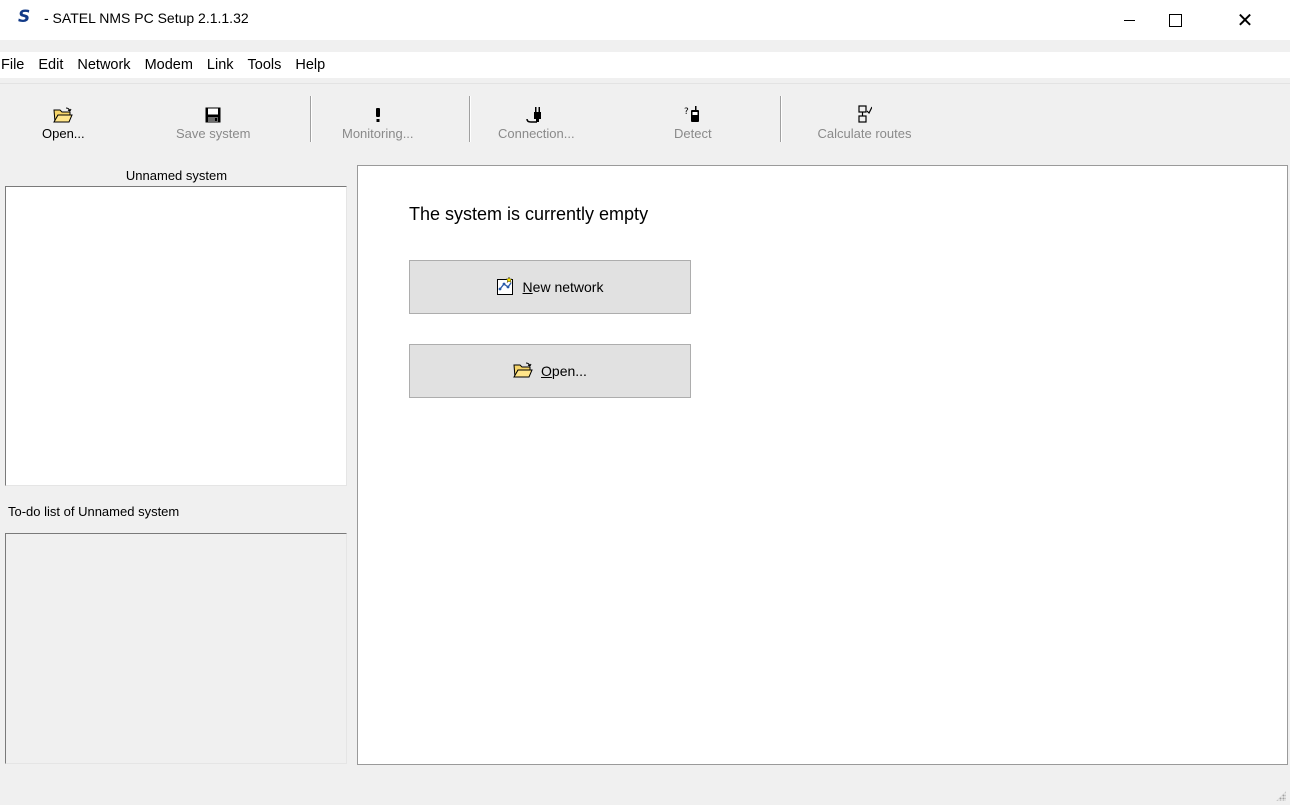 This screenshot has width=1290, height=805. I want to click on title-bar: S - SATEL NMS PC Setup 2.1.1.32 ✕, so click(645, 20).